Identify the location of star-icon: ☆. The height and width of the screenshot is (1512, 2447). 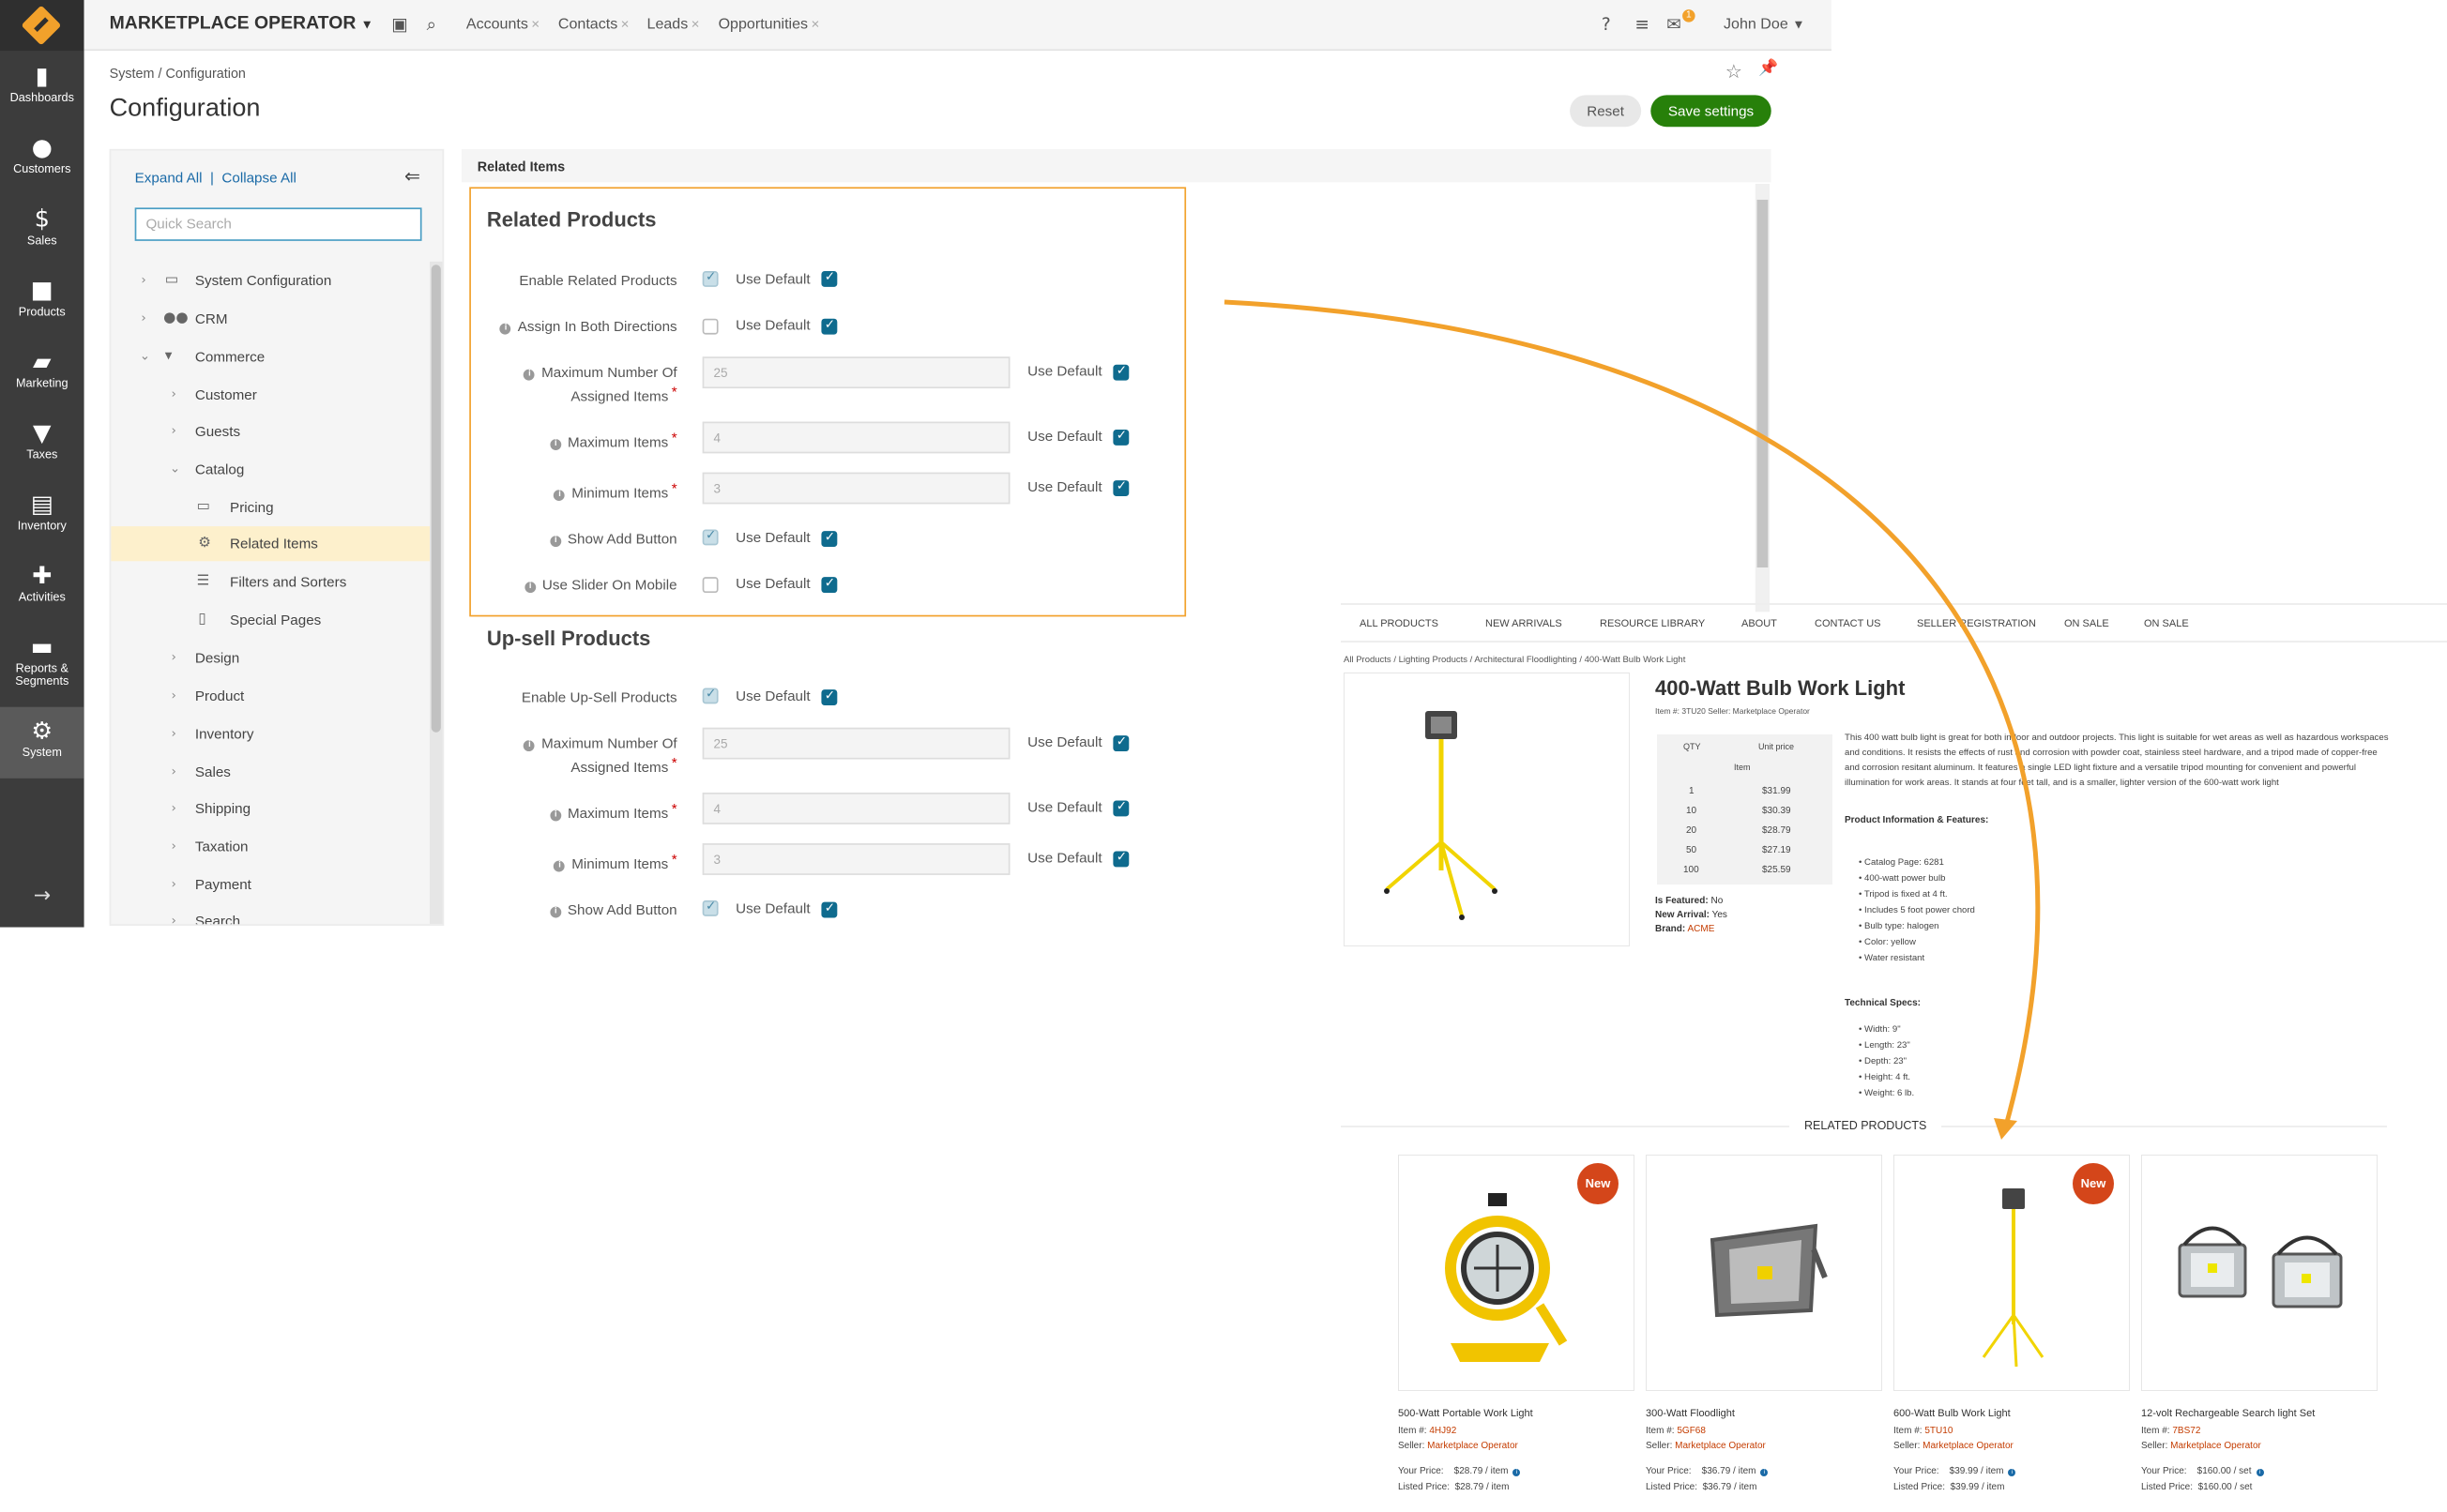
(1734, 71).